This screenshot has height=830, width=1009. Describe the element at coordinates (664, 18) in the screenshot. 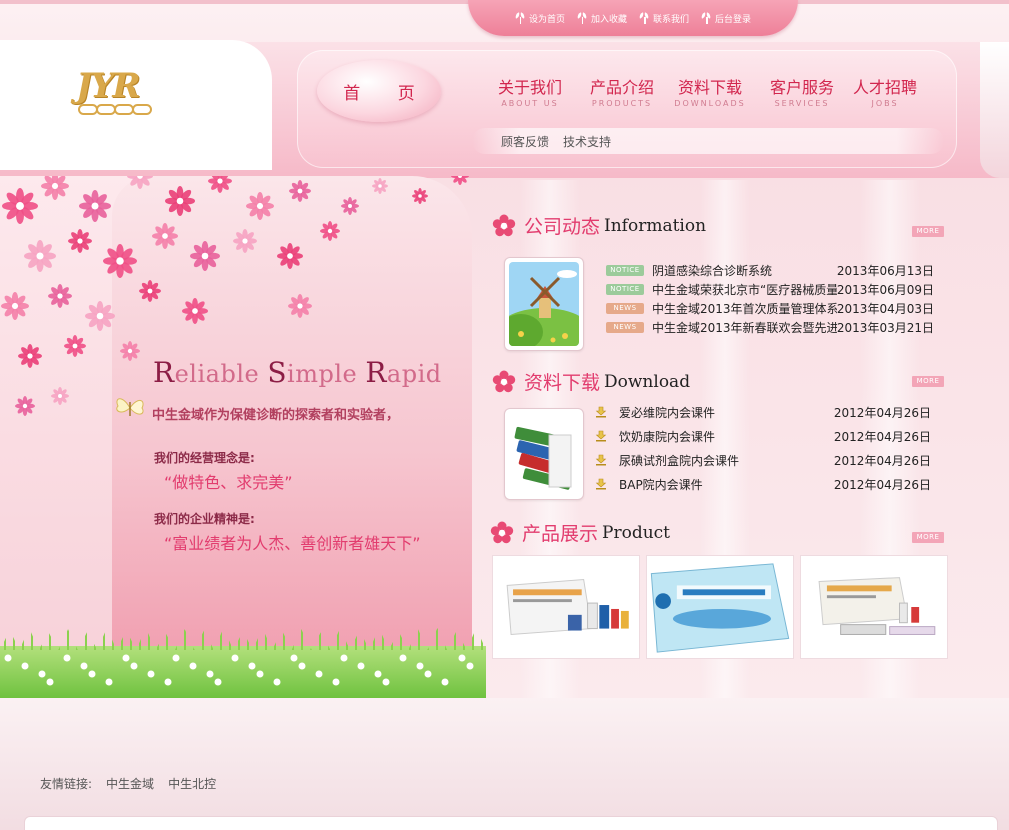

I see `contact-us-link: 联系我们` at that location.